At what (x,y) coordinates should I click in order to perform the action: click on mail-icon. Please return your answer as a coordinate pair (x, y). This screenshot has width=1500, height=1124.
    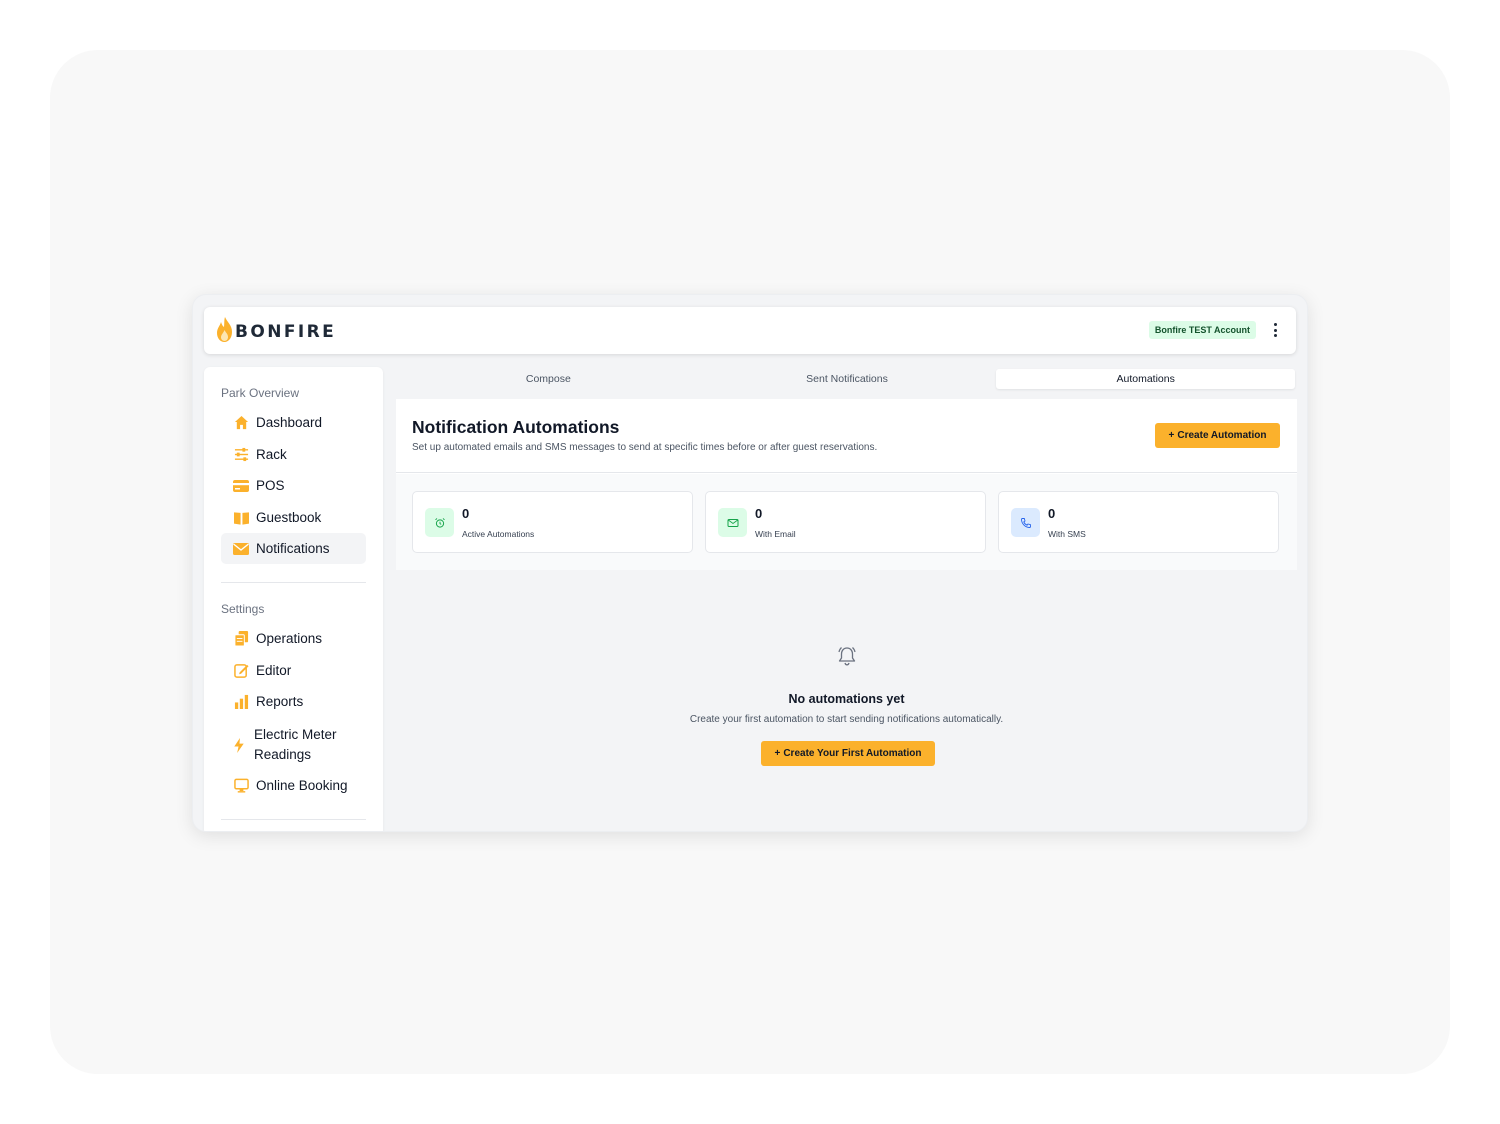
    Looking at the image, I should click on (732, 522).